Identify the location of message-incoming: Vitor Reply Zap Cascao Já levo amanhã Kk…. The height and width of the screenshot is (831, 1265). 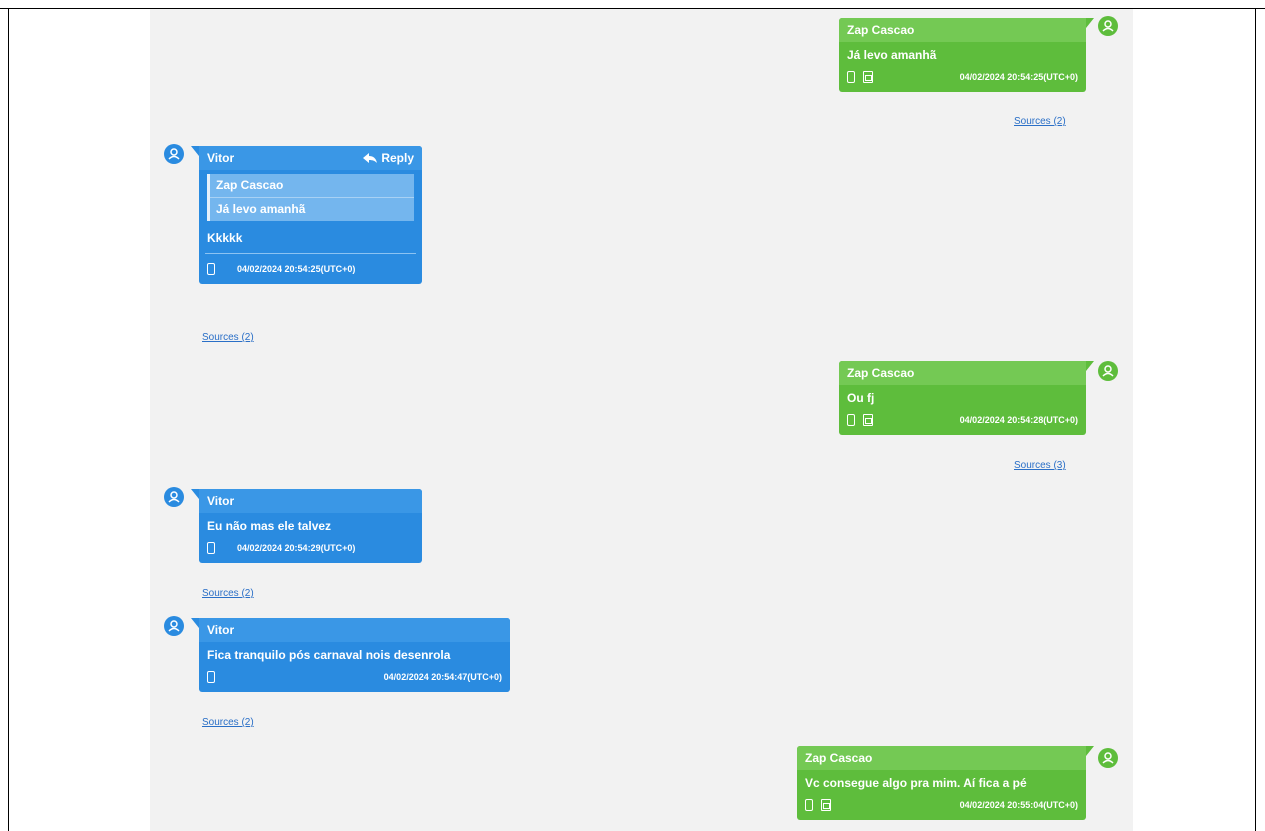
(293, 214).